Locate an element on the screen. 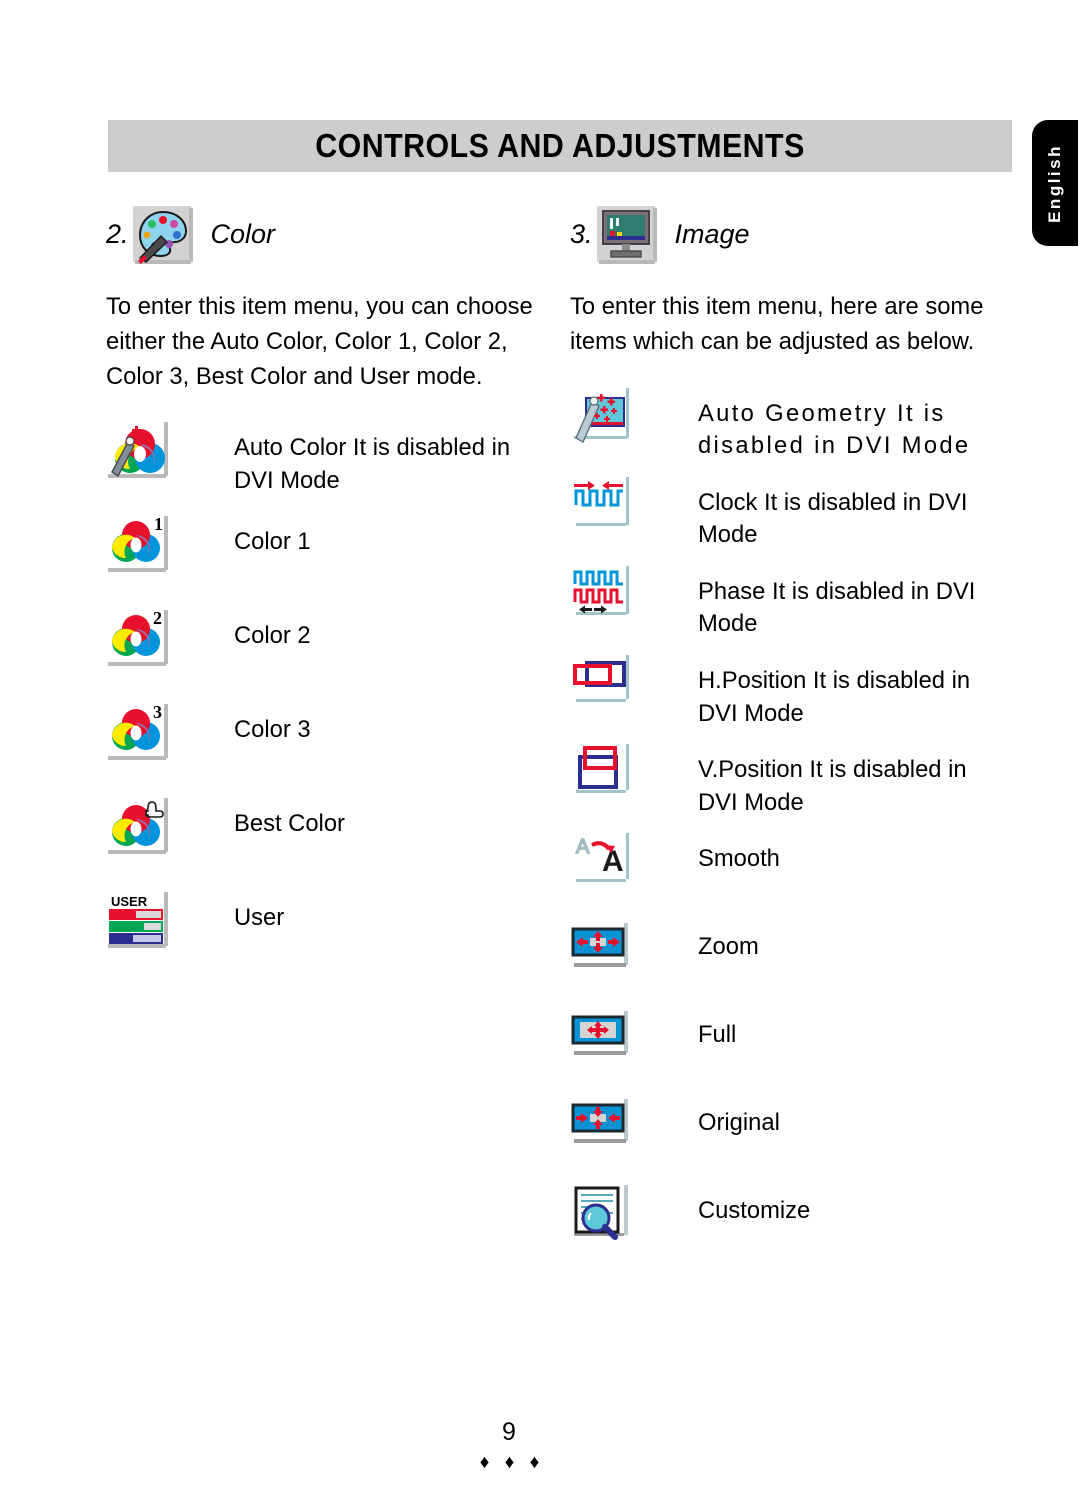 The height and width of the screenshot is (1511, 1080). clock-icon is located at coordinates (602, 504).